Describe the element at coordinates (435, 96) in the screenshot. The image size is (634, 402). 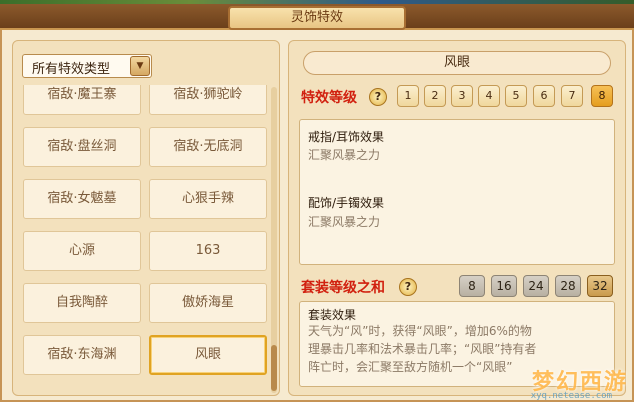
I see `effect-level-chip: 2` at that location.